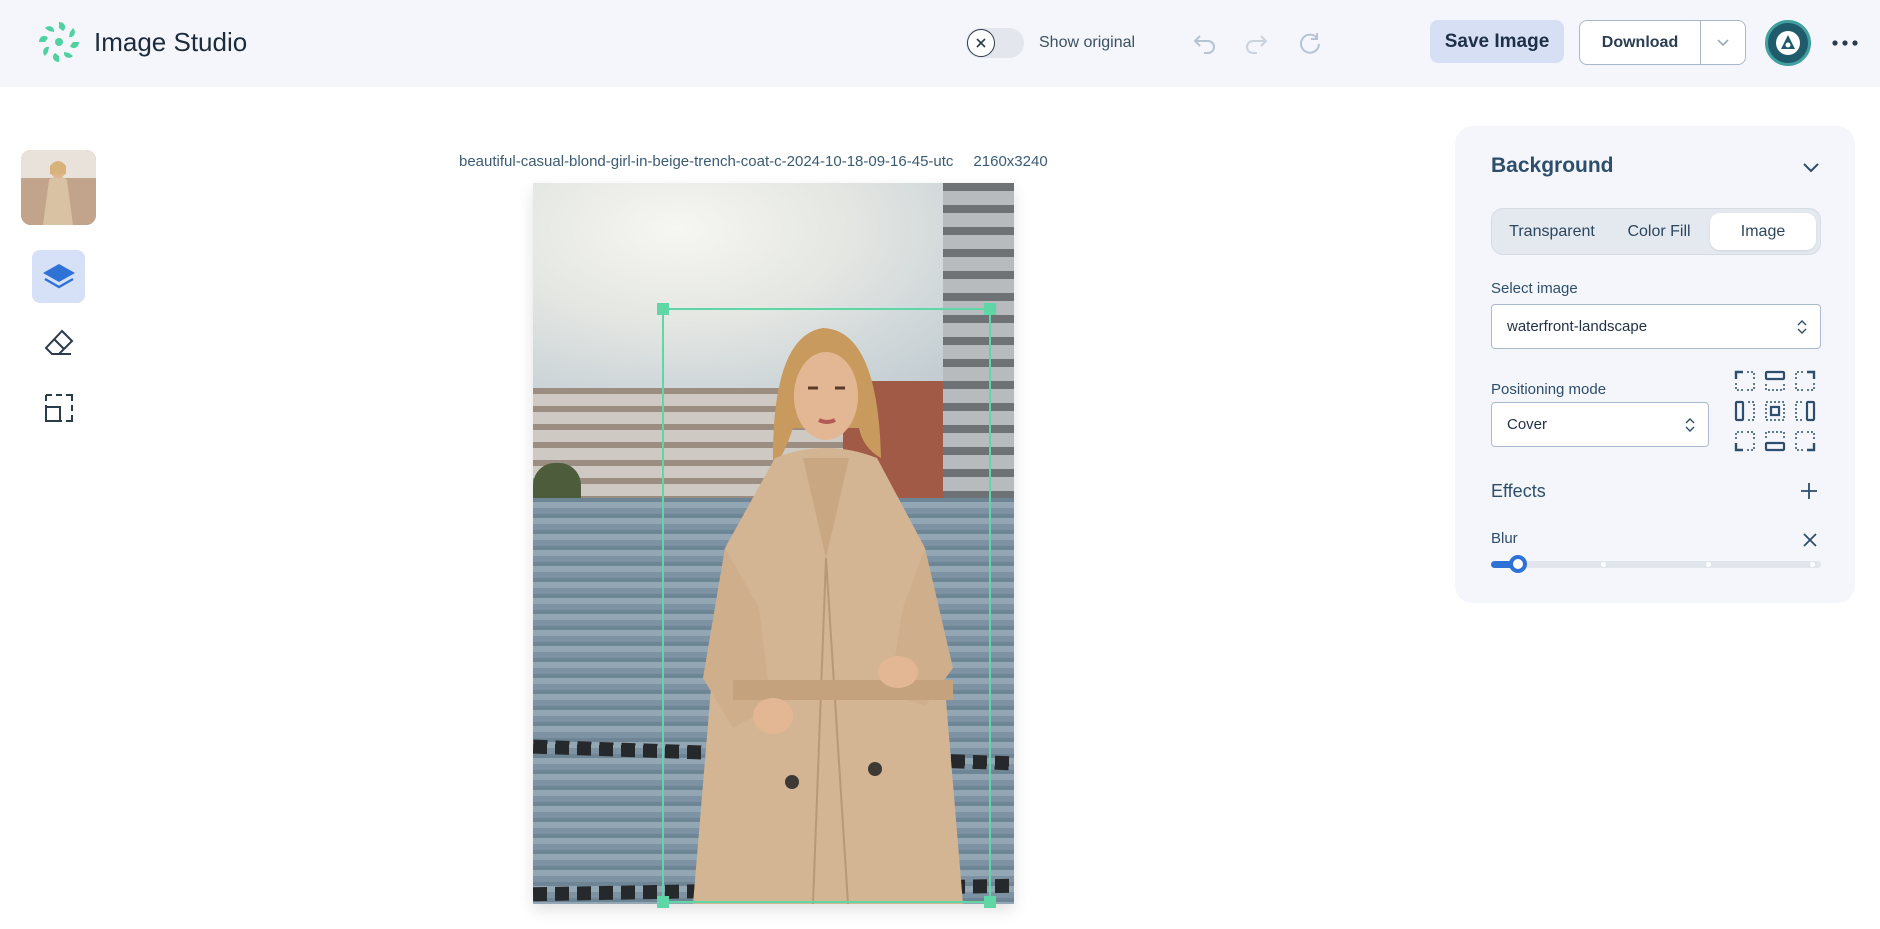 The height and width of the screenshot is (929, 1880). I want to click on close-circle-icon, so click(981, 43).